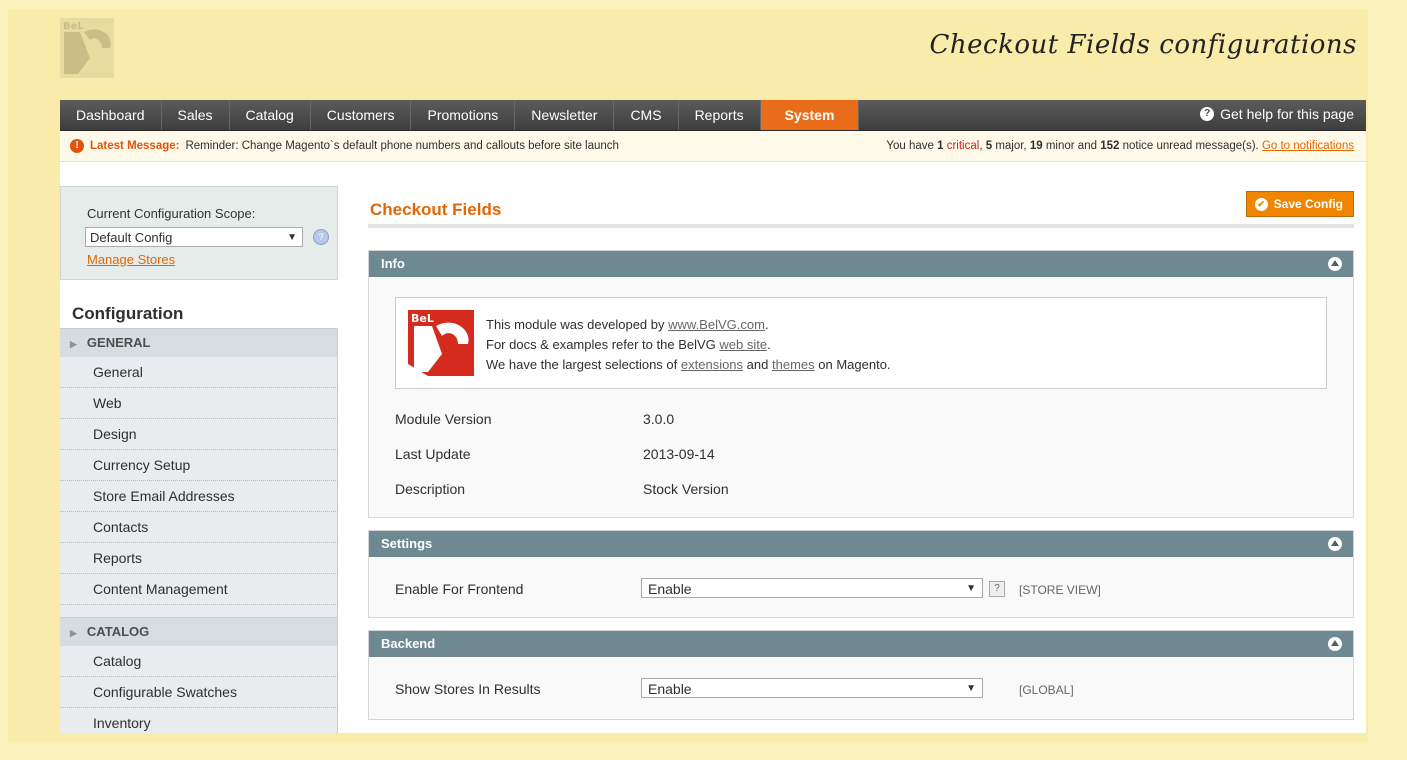 The image size is (1407, 760). Describe the element at coordinates (766, 324) in the screenshot. I see `info-line1-suffix: .` at that location.